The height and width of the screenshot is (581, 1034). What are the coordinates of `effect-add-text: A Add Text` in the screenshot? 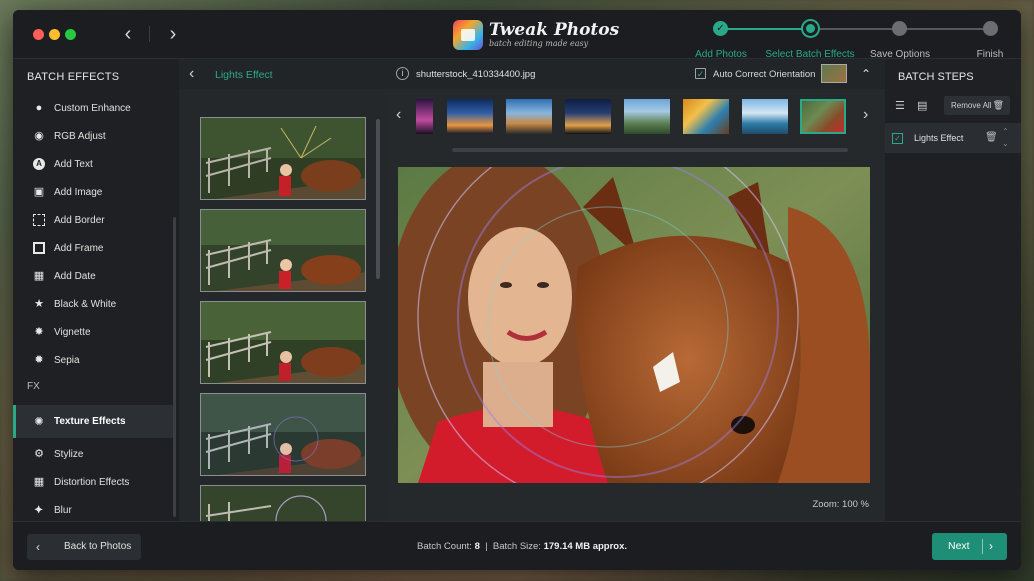 It's located at (93, 164).